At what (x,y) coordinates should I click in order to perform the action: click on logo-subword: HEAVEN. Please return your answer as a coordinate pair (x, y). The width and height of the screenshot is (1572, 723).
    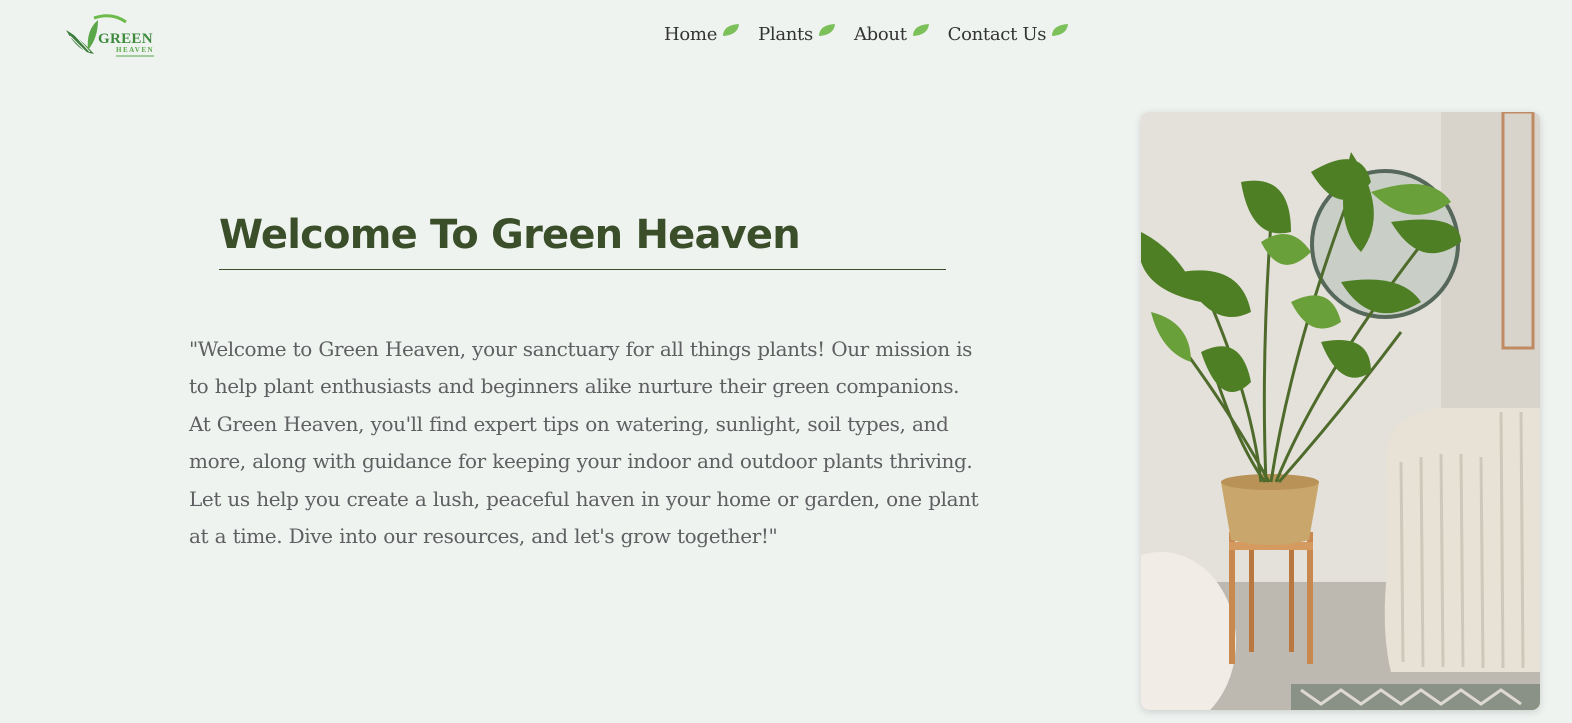
    Looking at the image, I should click on (135, 50).